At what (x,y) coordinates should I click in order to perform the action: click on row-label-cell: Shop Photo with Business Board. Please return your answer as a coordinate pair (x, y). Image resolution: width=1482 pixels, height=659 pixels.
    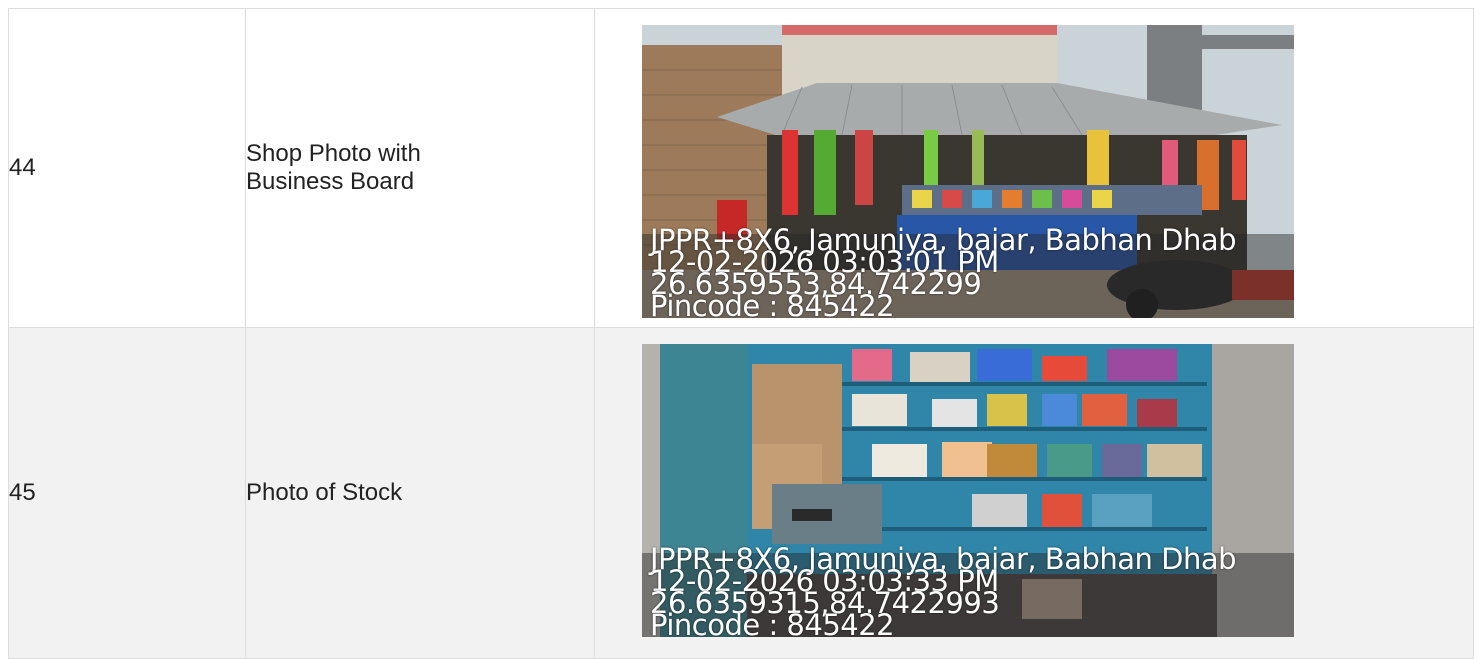
    Looking at the image, I should click on (420, 168).